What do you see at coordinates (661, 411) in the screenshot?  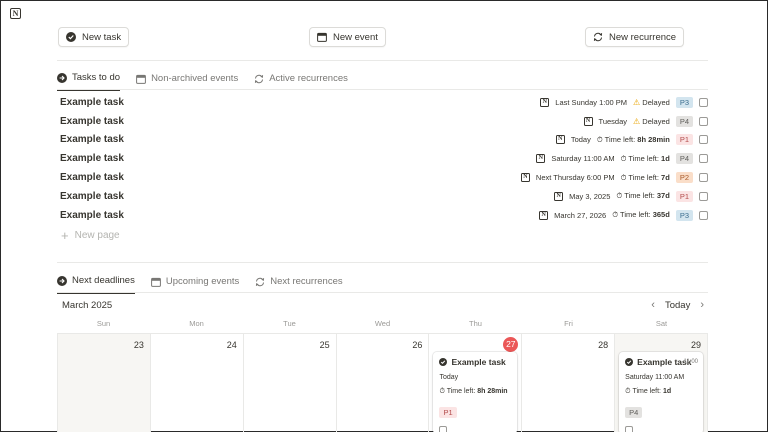 I see `card-badge-wrap: P4` at bounding box center [661, 411].